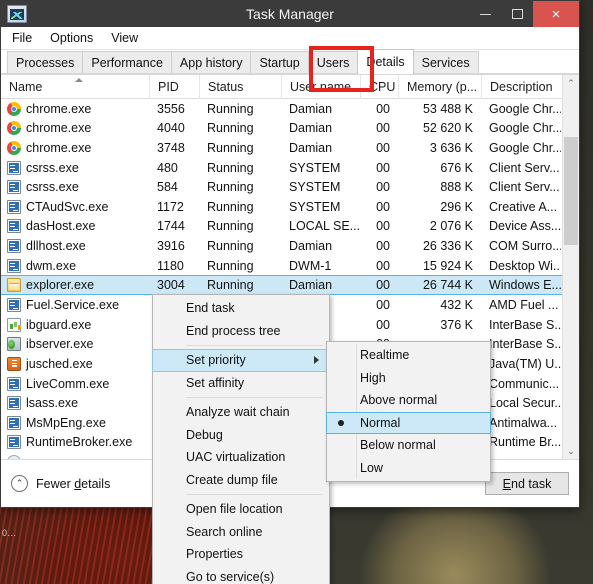 The height and width of the screenshot is (584, 593). What do you see at coordinates (170, 265) in the screenshot?
I see `cell-pid: 1180` at bounding box center [170, 265].